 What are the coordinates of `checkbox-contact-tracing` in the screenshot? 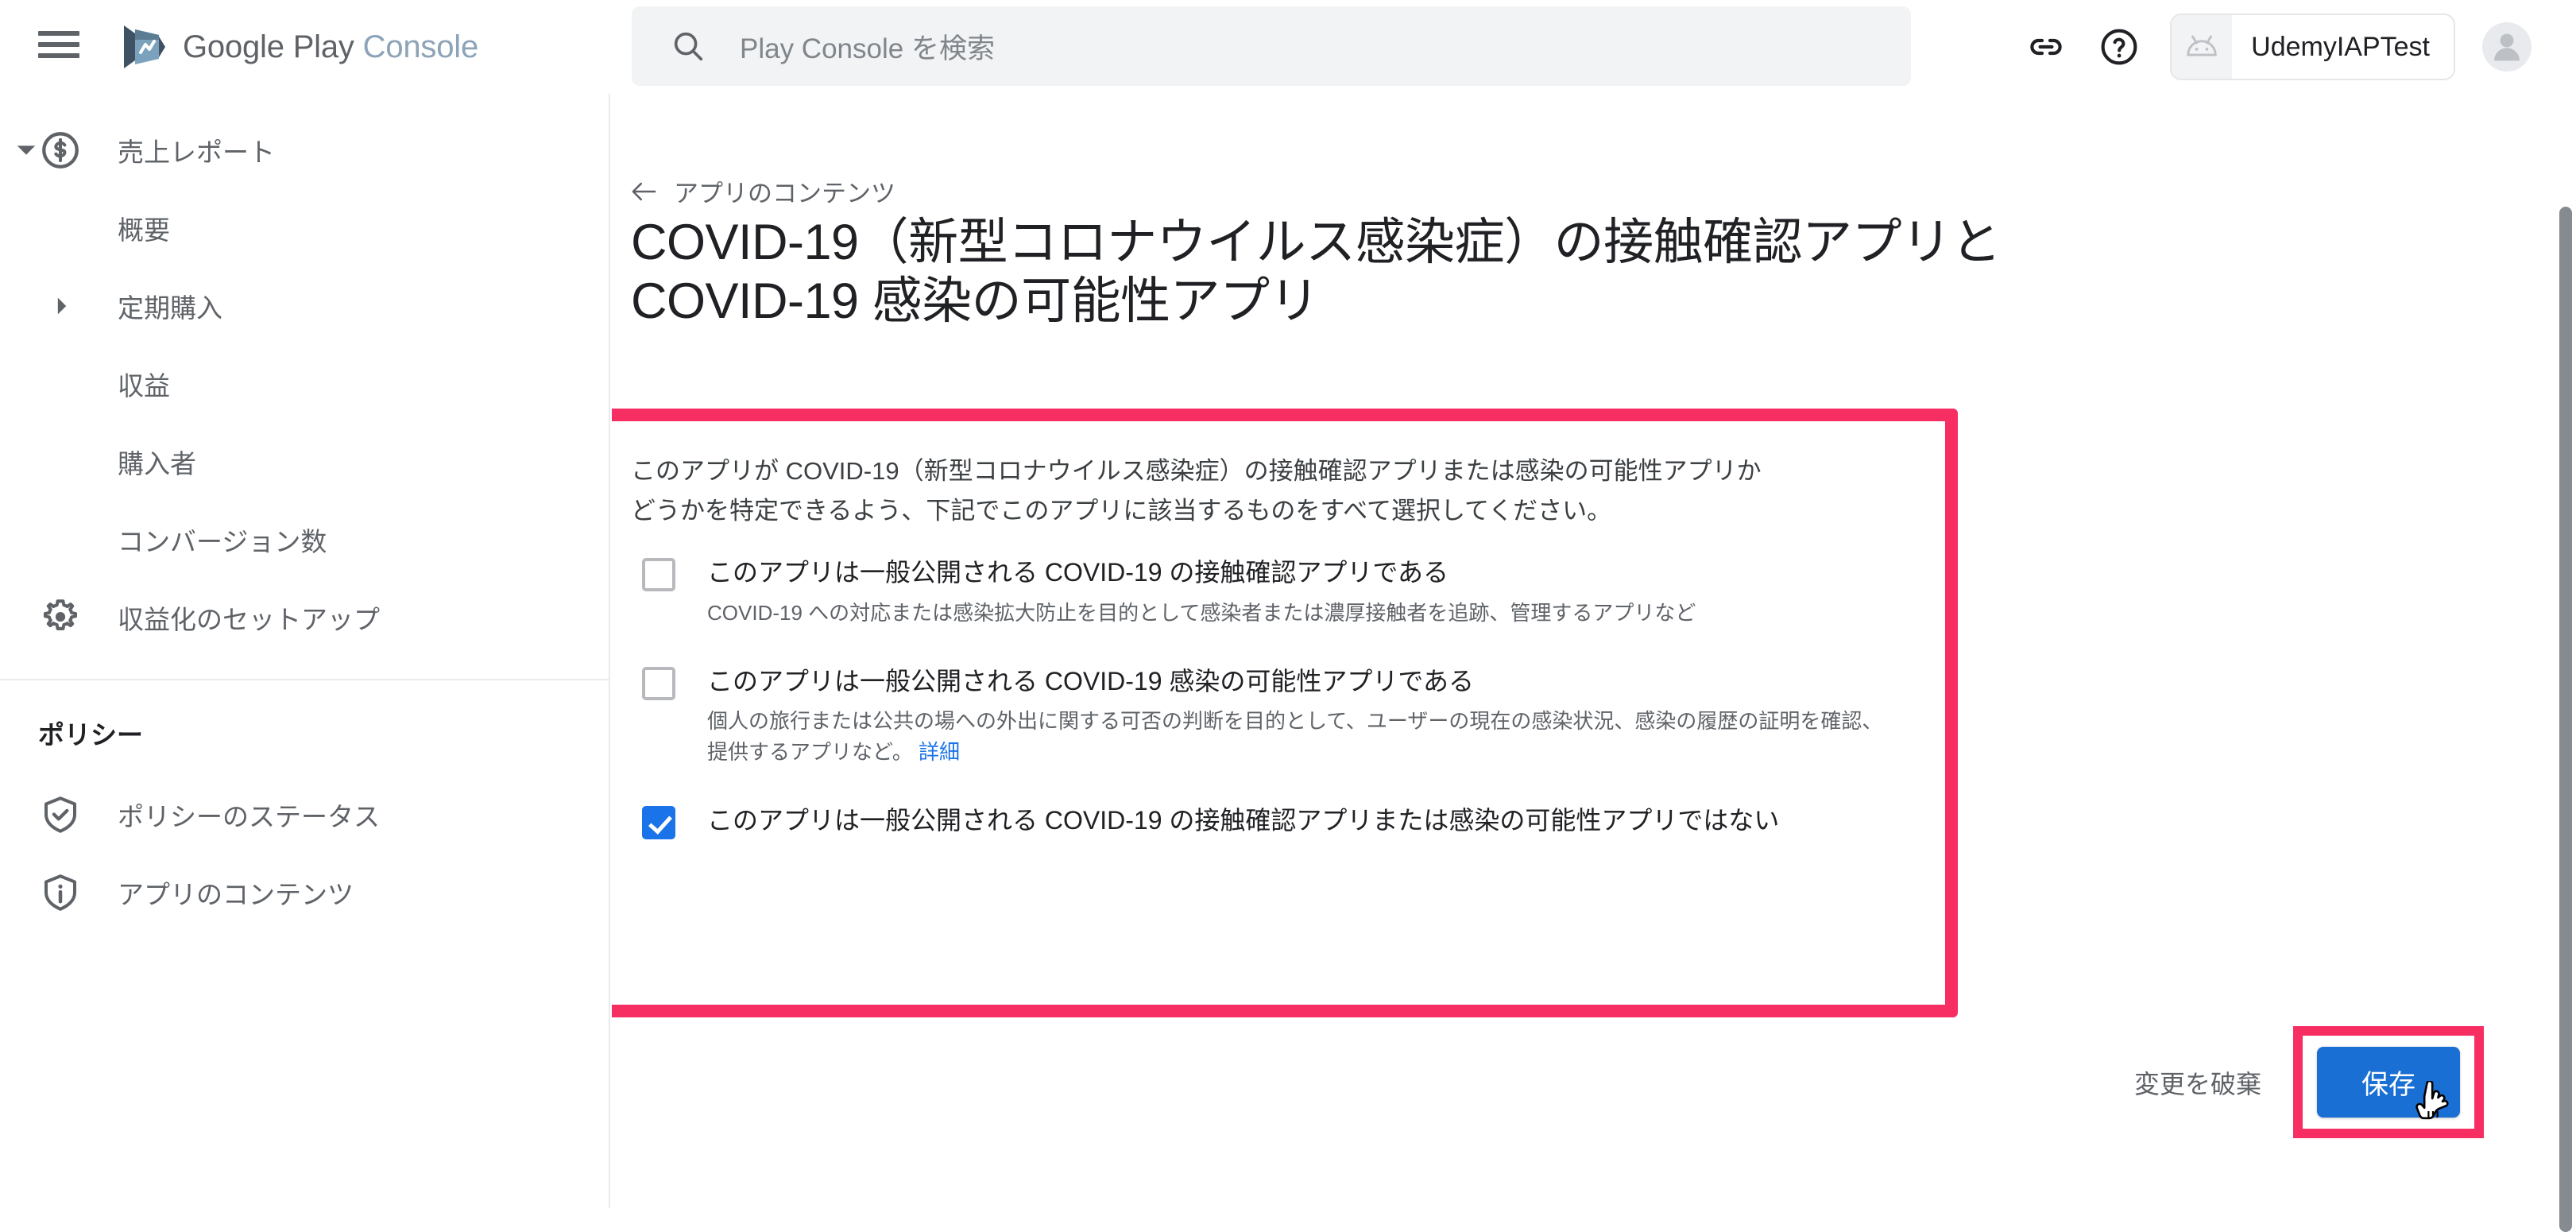 It's located at (658, 575).